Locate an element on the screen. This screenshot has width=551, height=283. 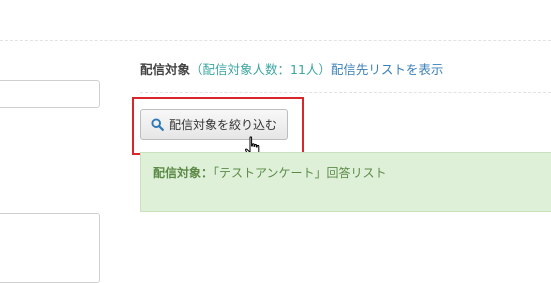
alert-value: 「テストアンケート」回答リスト is located at coordinates (300, 173).